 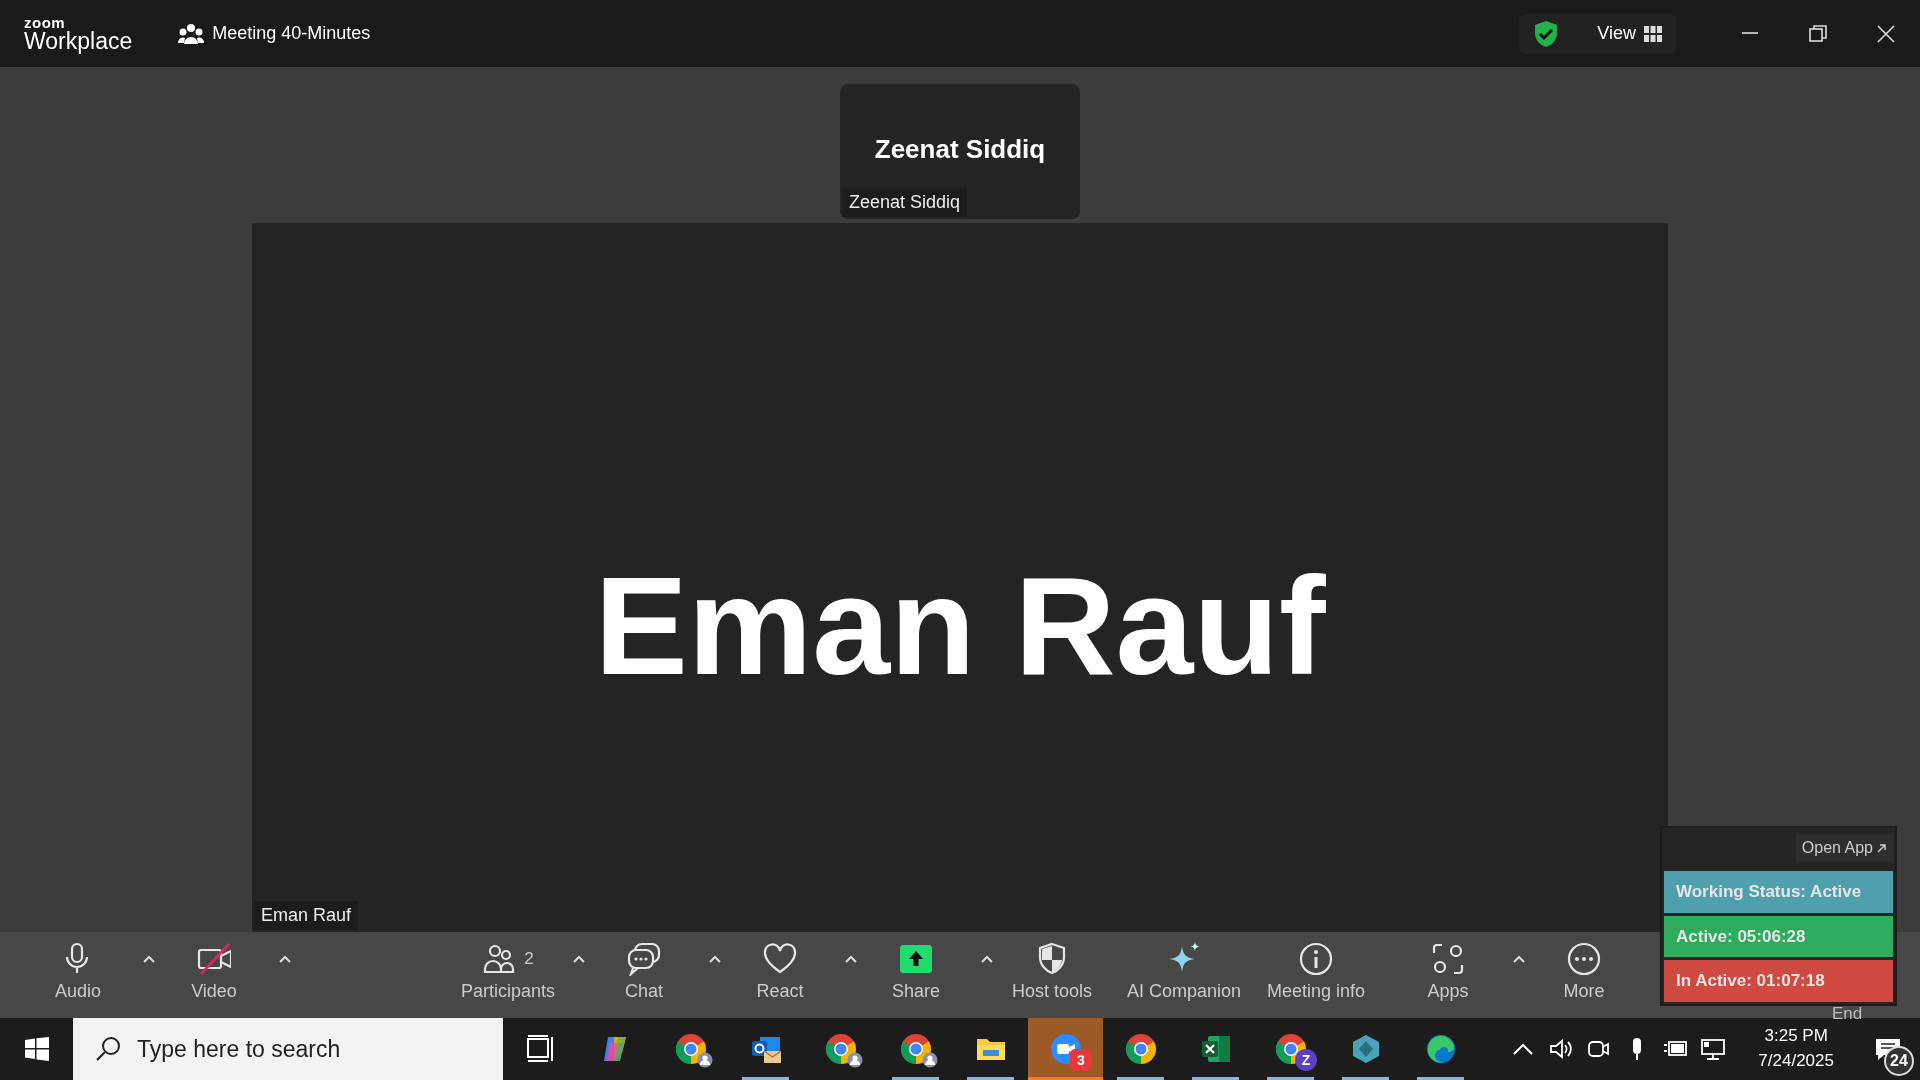 I want to click on open-app-button: Open App, so click(x=1844, y=848).